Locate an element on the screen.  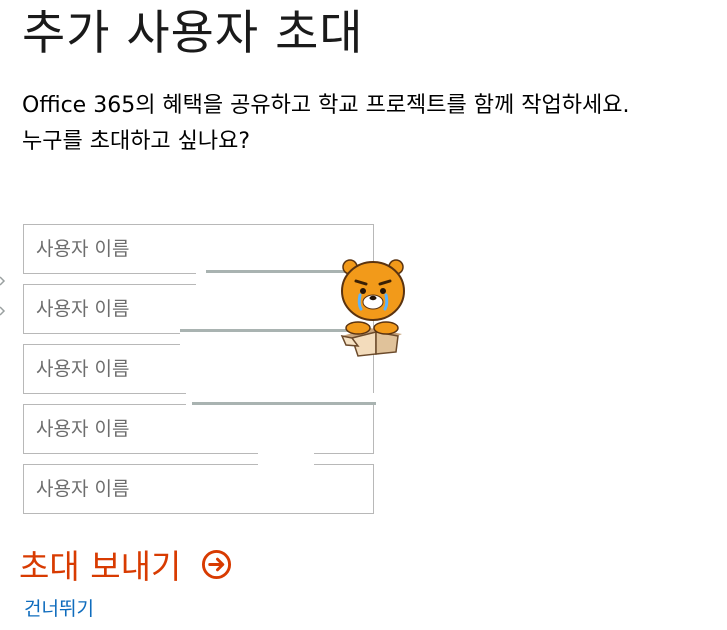
skip-link: 건너뛰기 is located at coordinates (59, 607).